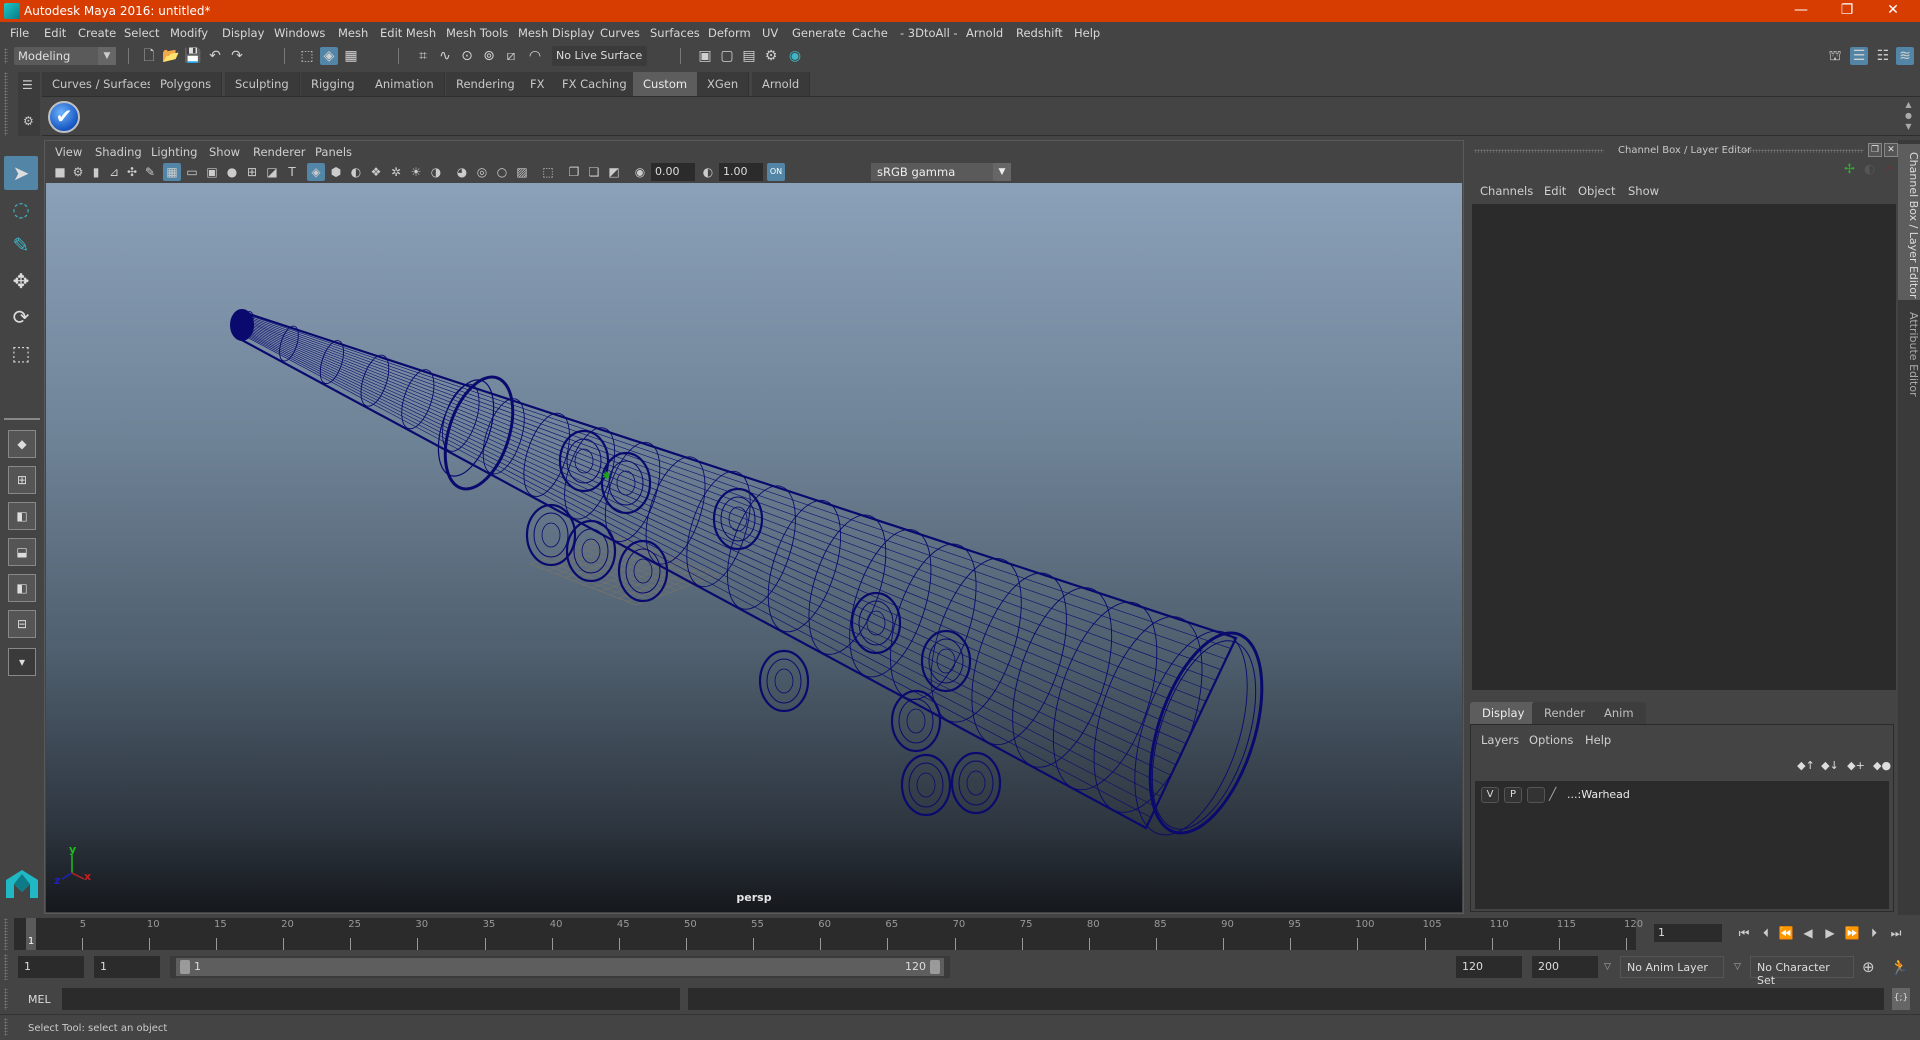 This screenshot has height=1040, width=1920. I want to click on select-by-hierarchy-icon: ⬚, so click(307, 56).